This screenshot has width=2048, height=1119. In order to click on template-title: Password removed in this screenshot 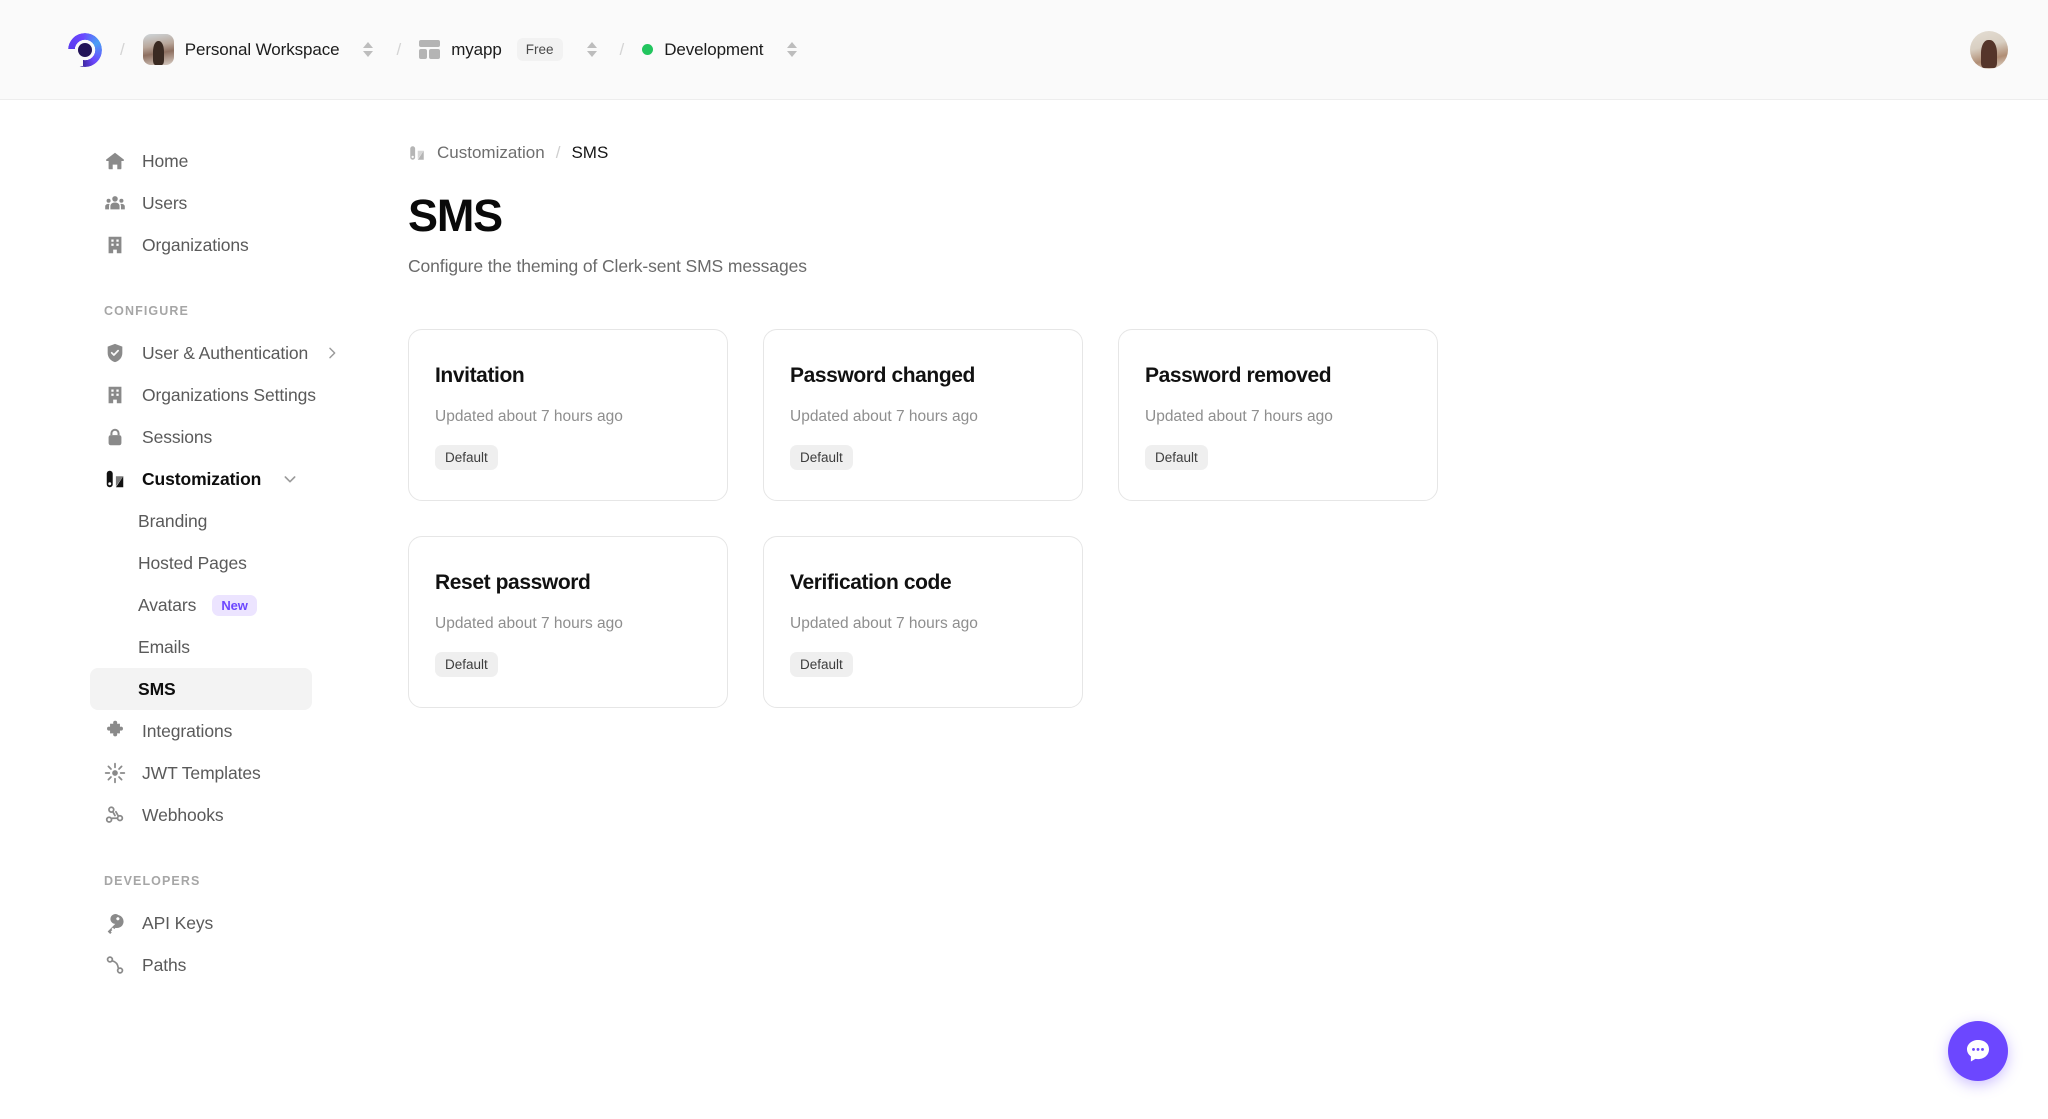, I will do `click(1238, 376)`.